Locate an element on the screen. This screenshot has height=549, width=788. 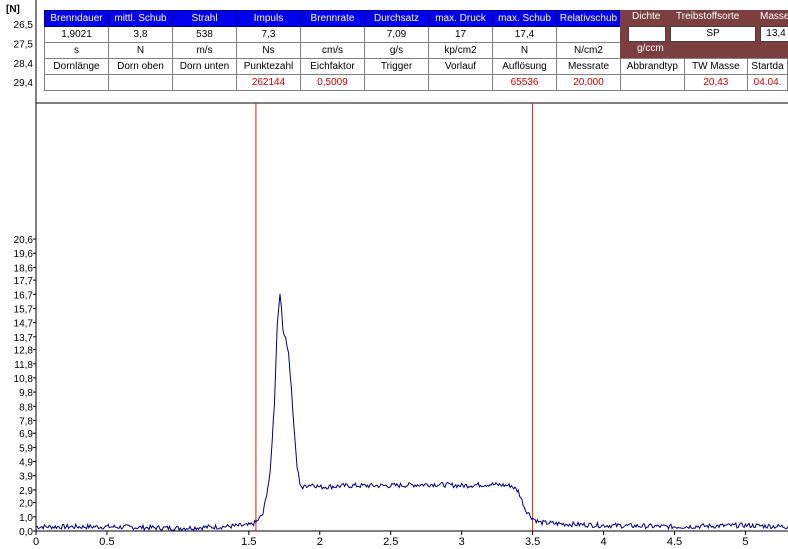
cell-max-druck: 17 is located at coordinates (460, 34).